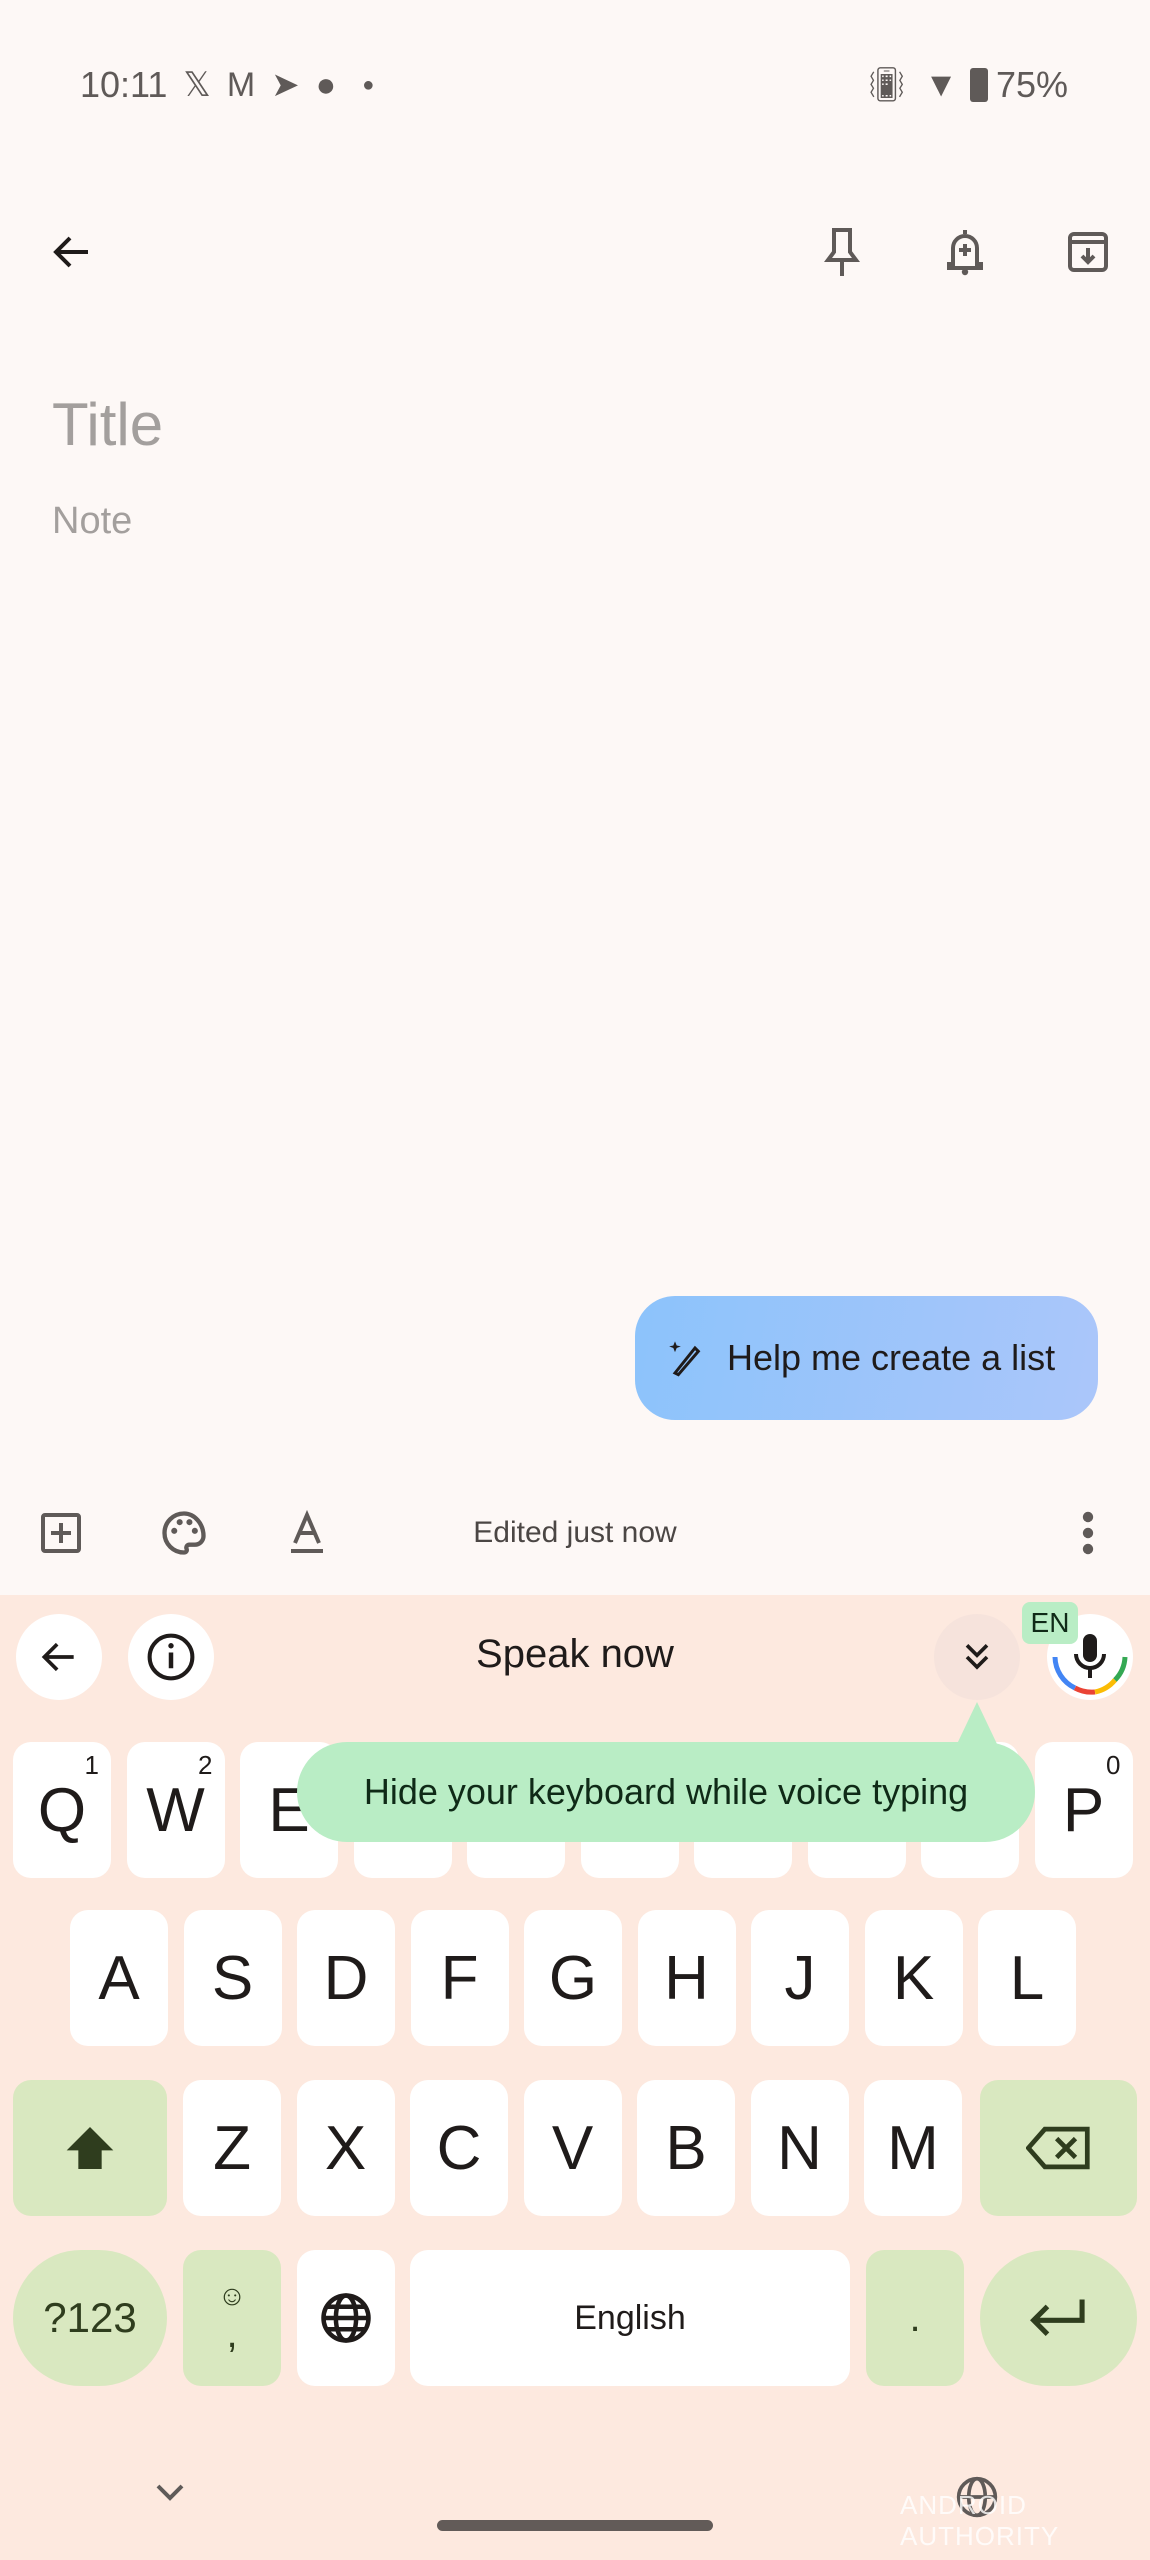  I want to click on key-j: J, so click(800, 1978).